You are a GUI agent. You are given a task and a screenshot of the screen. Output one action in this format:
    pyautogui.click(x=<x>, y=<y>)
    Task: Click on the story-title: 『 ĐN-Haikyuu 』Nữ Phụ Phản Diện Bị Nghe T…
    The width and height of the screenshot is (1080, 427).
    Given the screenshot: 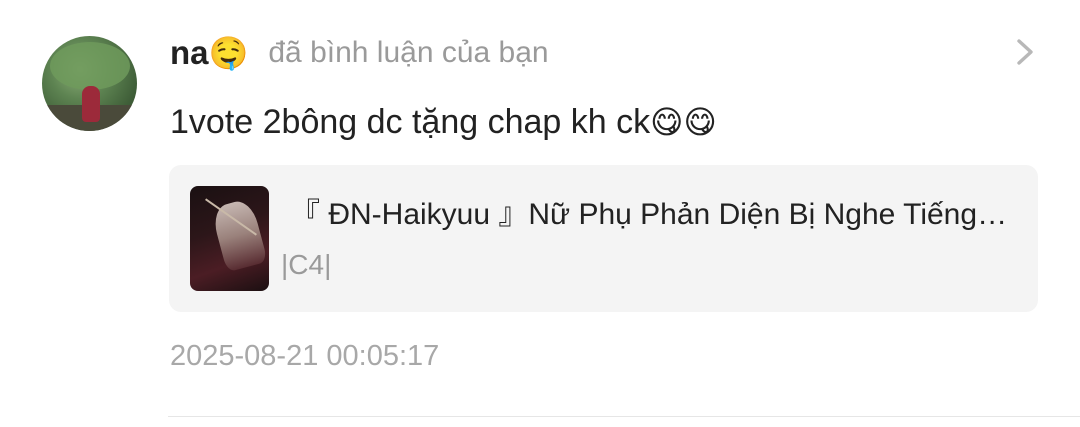 What is the action you would take?
    pyautogui.click(x=652, y=215)
    